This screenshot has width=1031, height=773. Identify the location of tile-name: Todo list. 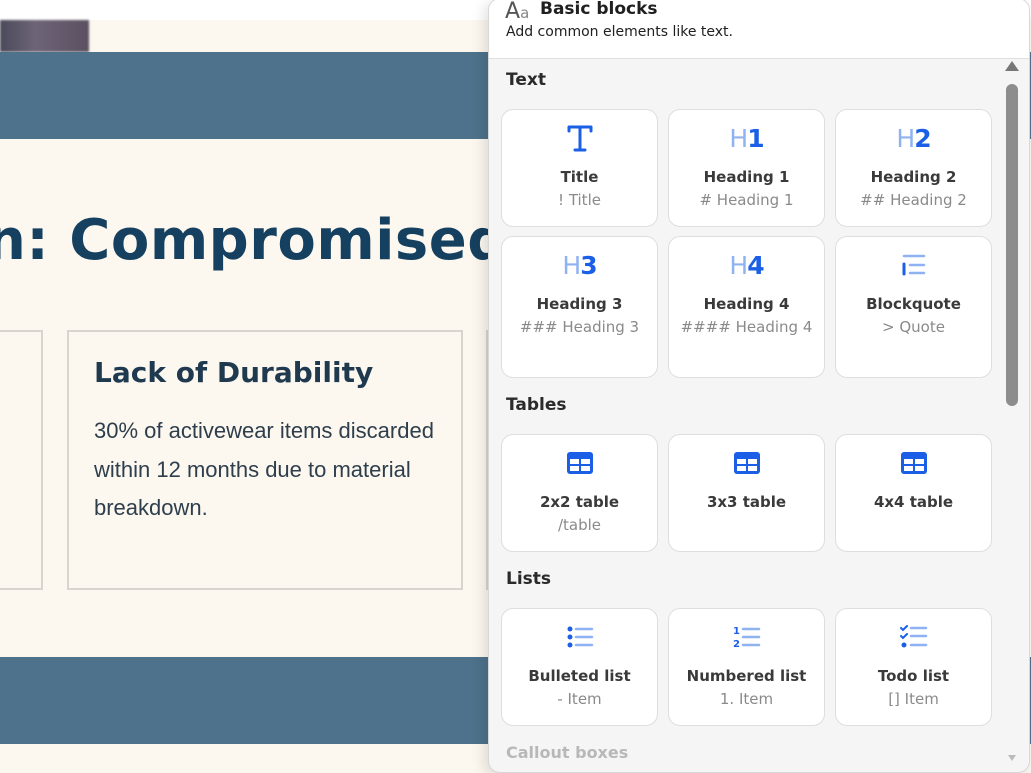
(913, 676).